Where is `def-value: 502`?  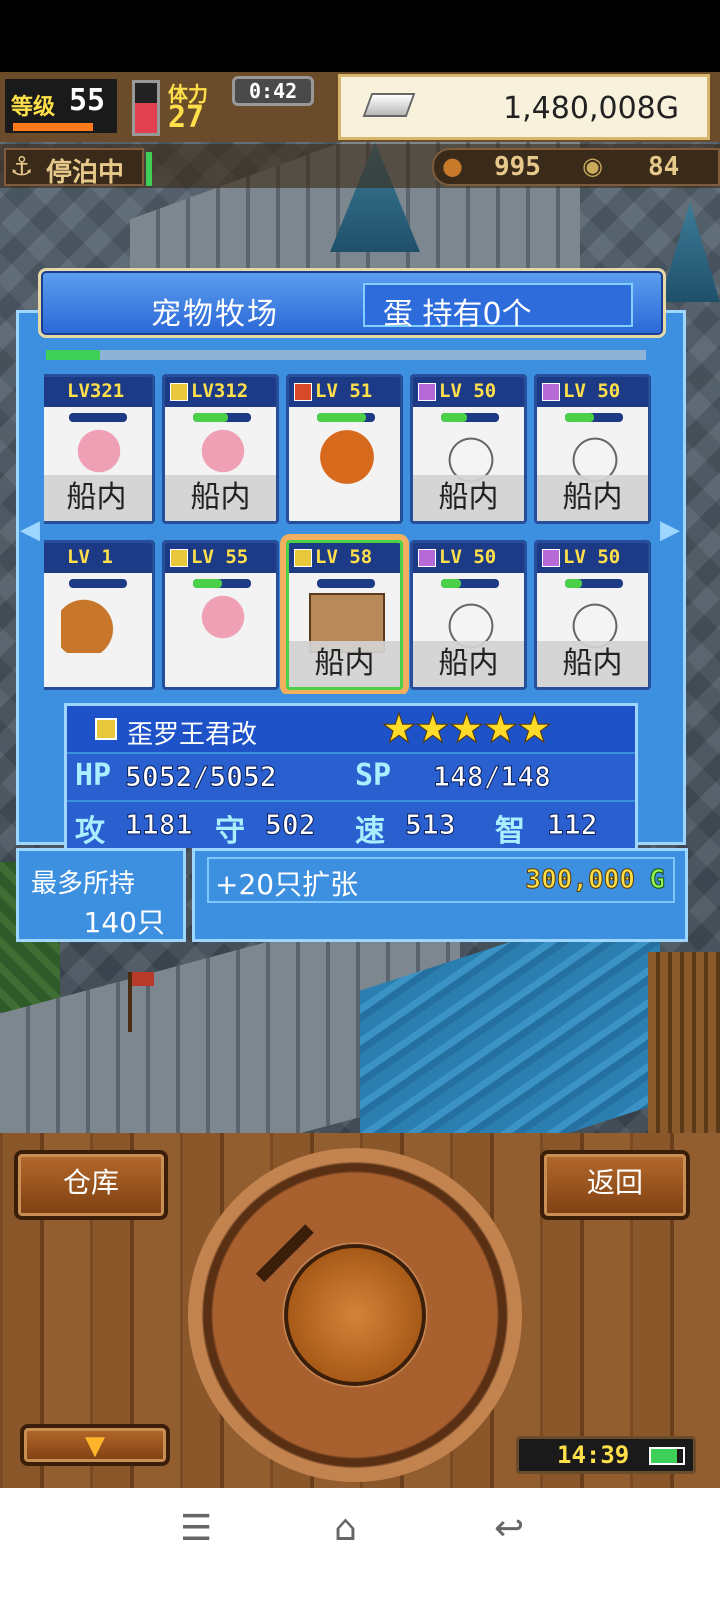
def-value: 502 is located at coordinates (291, 825).